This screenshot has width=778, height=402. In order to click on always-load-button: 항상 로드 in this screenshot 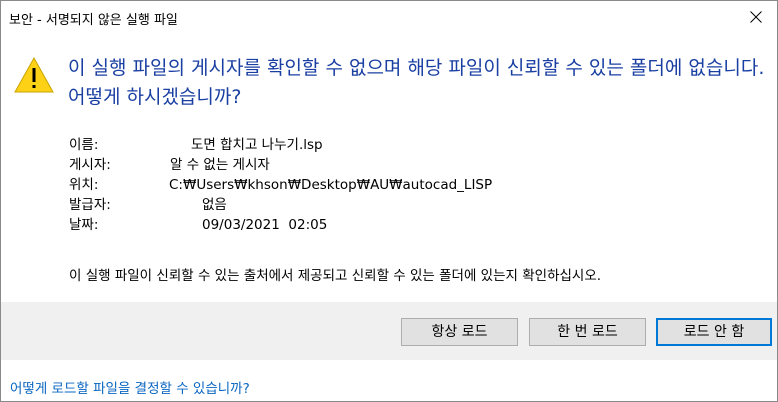, I will do `click(459, 332)`.